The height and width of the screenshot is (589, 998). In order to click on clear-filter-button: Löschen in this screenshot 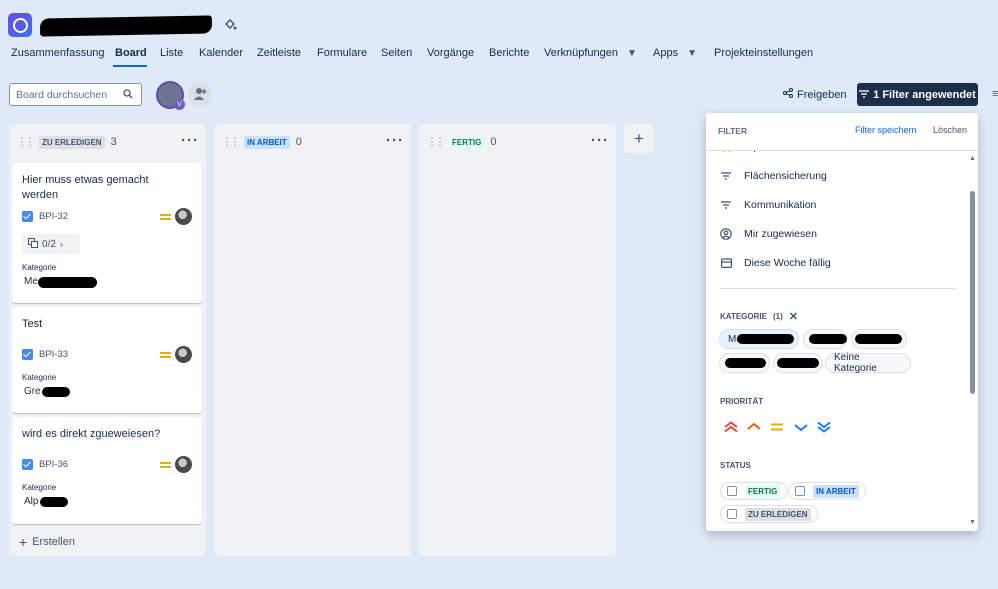, I will do `click(950, 130)`.